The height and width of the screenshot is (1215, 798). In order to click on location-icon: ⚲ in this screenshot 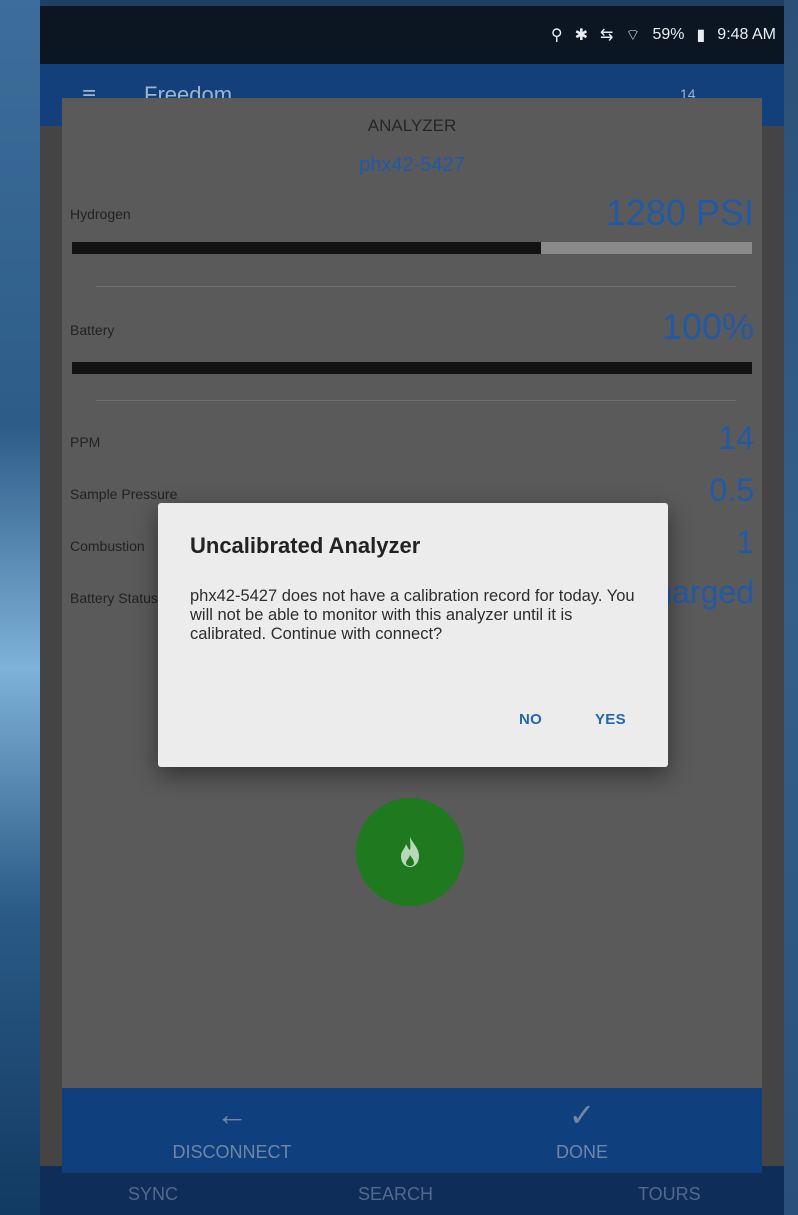, I will do `click(556, 35)`.